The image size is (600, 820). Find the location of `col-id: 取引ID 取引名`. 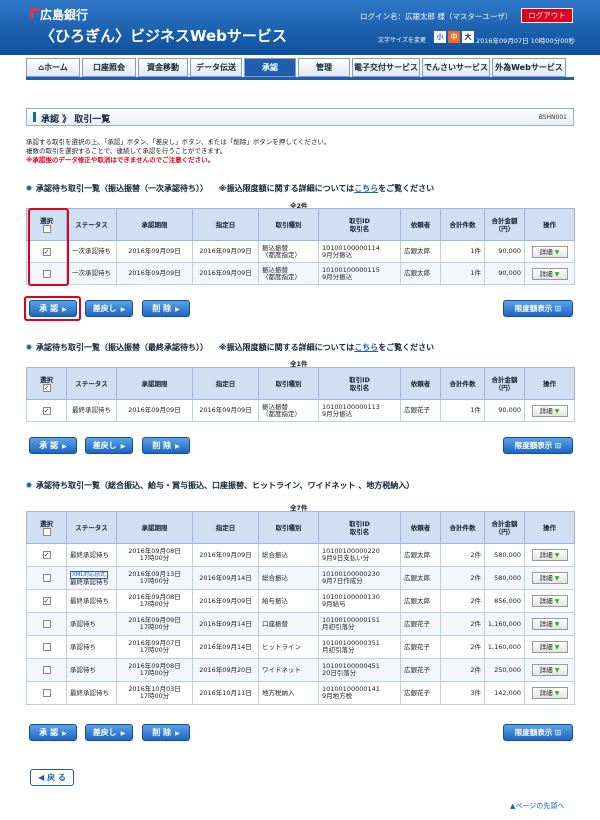

col-id: 取引ID 取引名 is located at coordinates (359, 224).